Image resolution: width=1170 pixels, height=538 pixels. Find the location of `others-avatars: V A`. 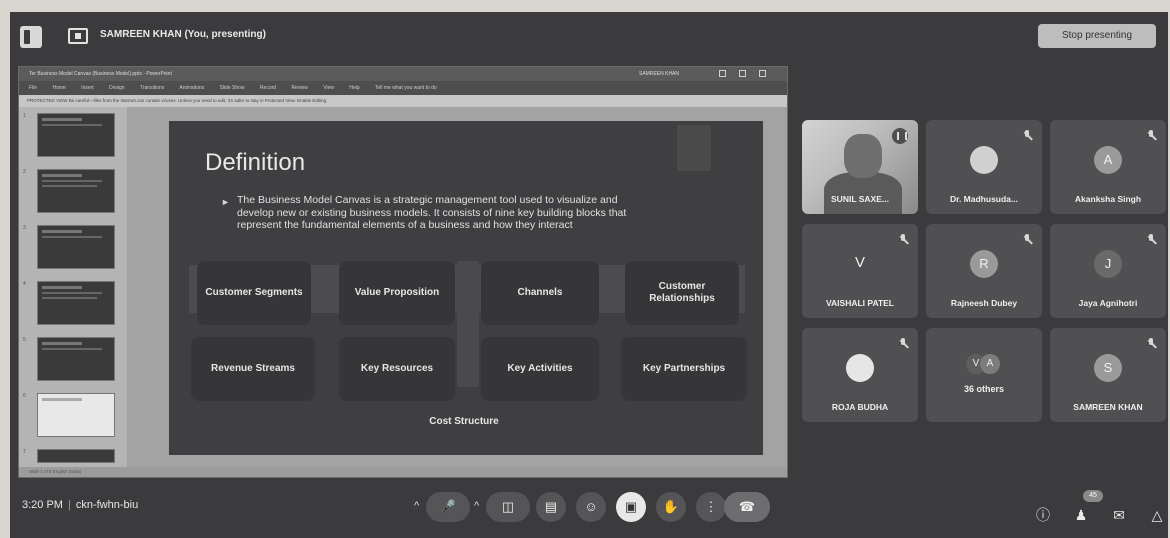

others-avatars: V A is located at coordinates (984, 364).